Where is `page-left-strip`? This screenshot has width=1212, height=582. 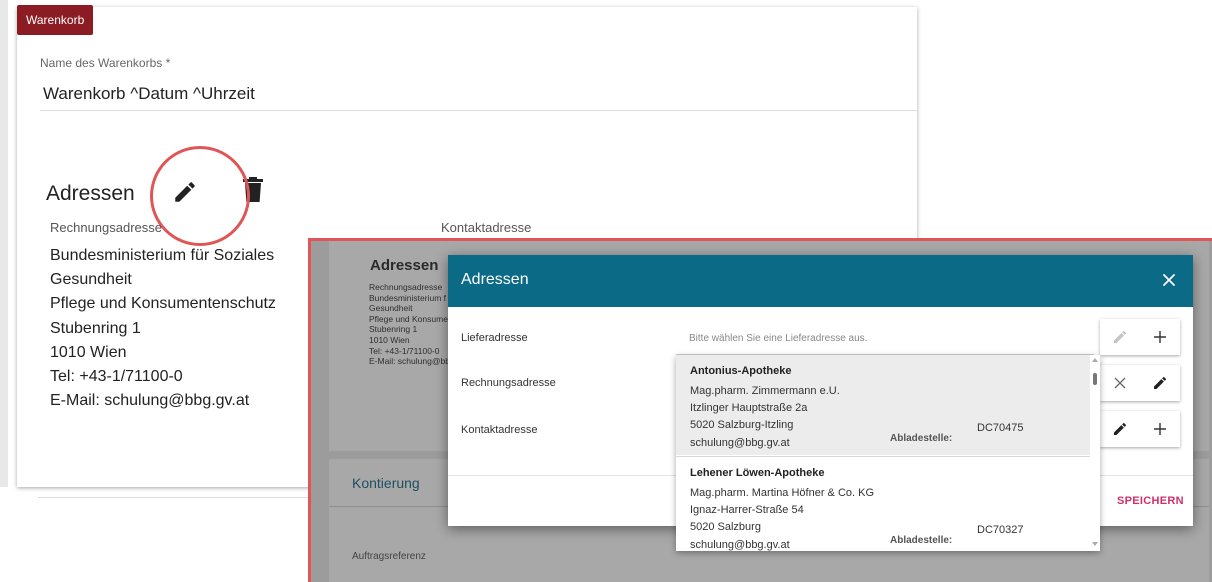 page-left-strip is located at coordinates (4, 248).